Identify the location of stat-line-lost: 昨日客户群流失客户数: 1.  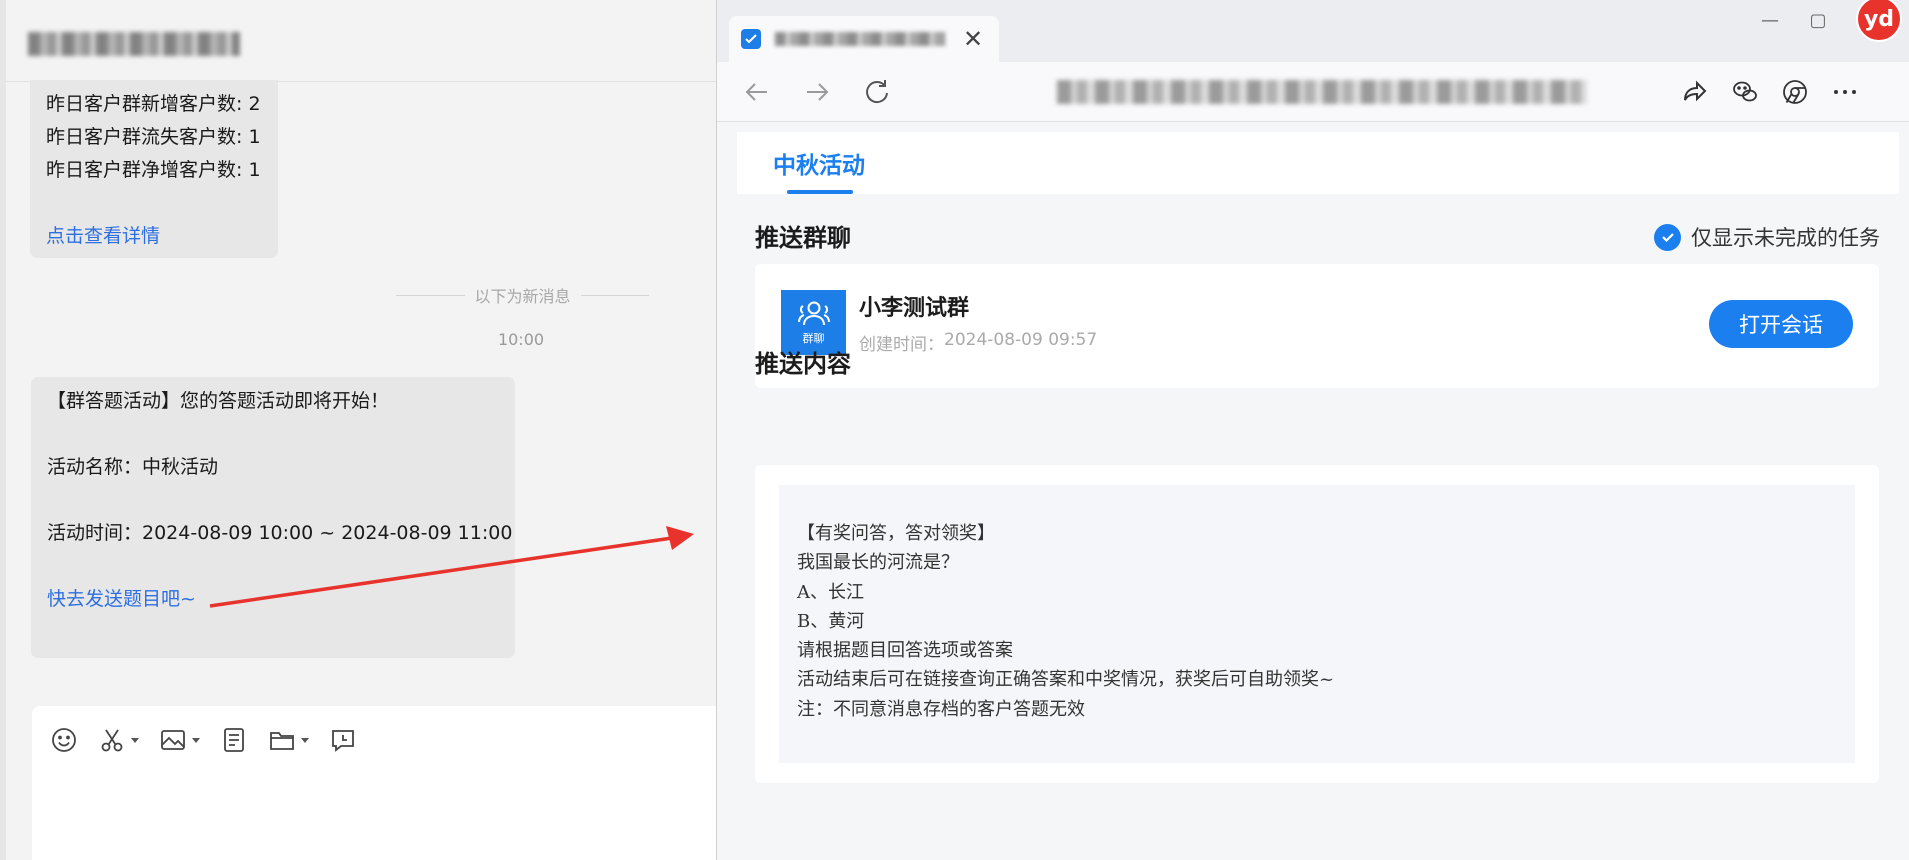
(153, 137).